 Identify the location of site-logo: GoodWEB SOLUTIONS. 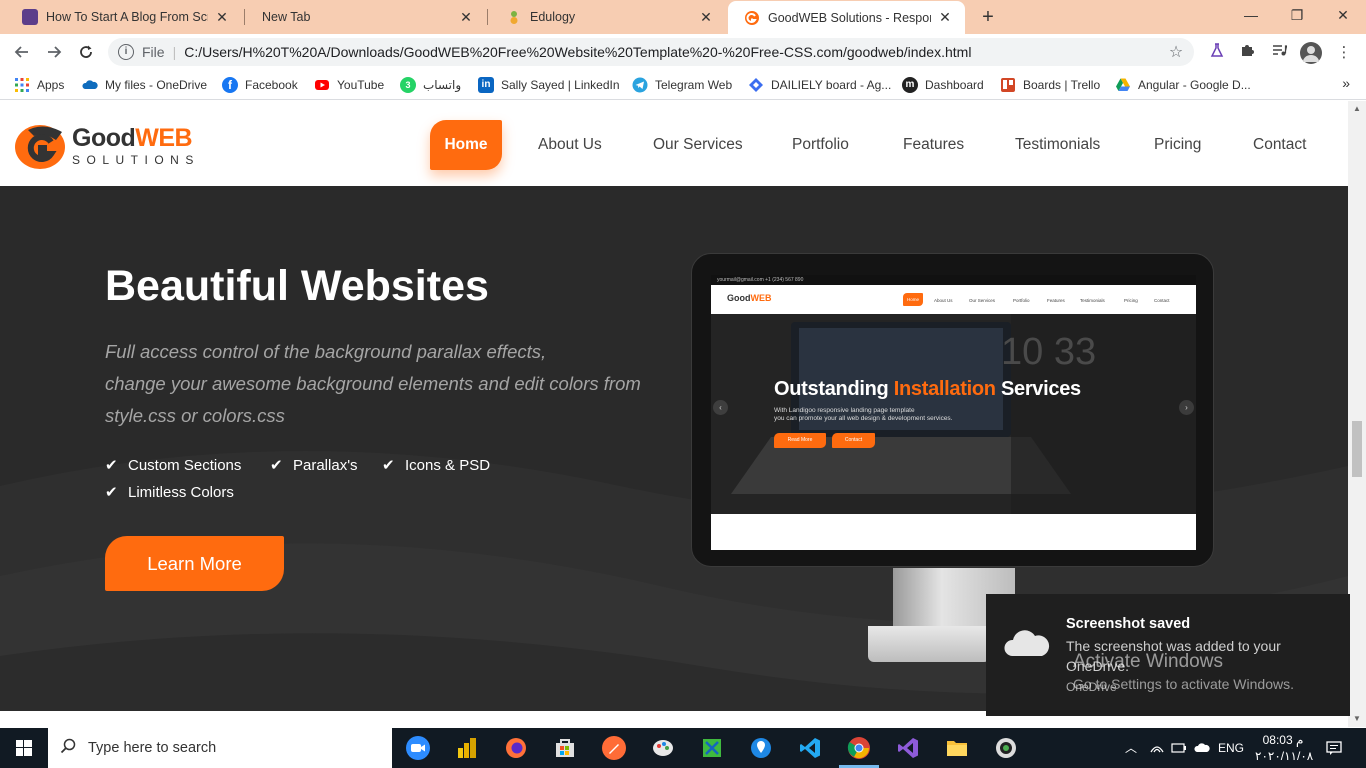
(114, 145).